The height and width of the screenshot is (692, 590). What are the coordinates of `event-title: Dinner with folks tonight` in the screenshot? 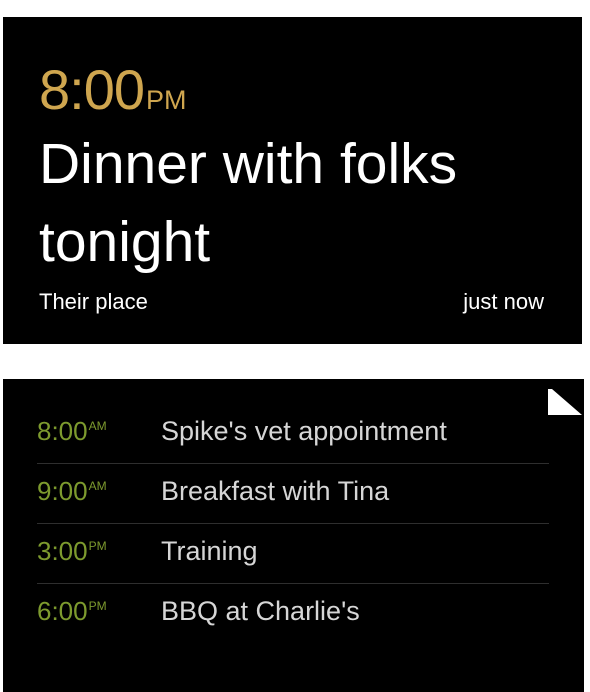 It's located at (248, 203).